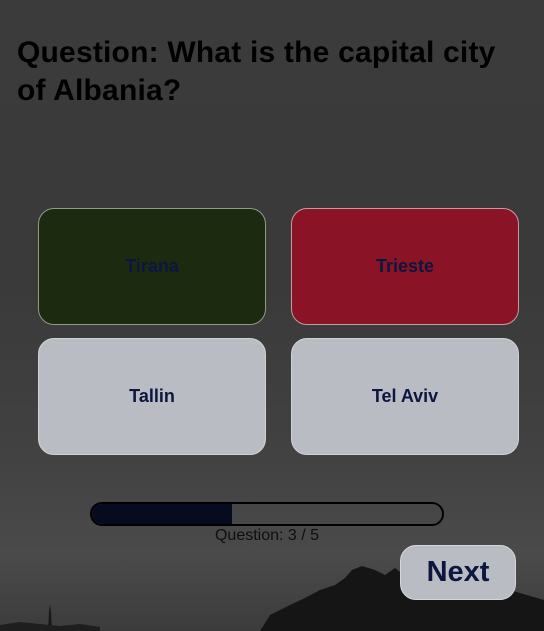 The height and width of the screenshot is (631, 544). I want to click on answer-label: Tallin, so click(152, 396).